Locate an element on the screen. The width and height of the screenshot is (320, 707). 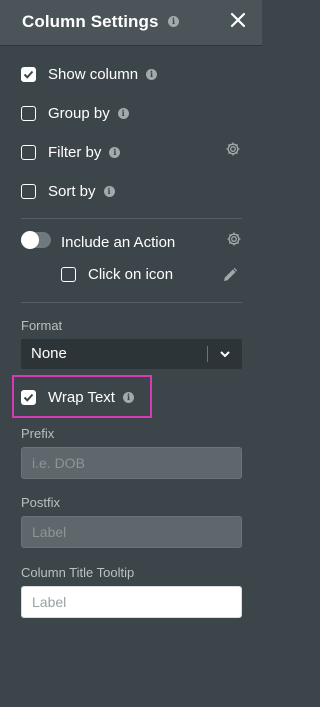
wrap-text-option: Wrap Text i is located at coordinates (77, 397).